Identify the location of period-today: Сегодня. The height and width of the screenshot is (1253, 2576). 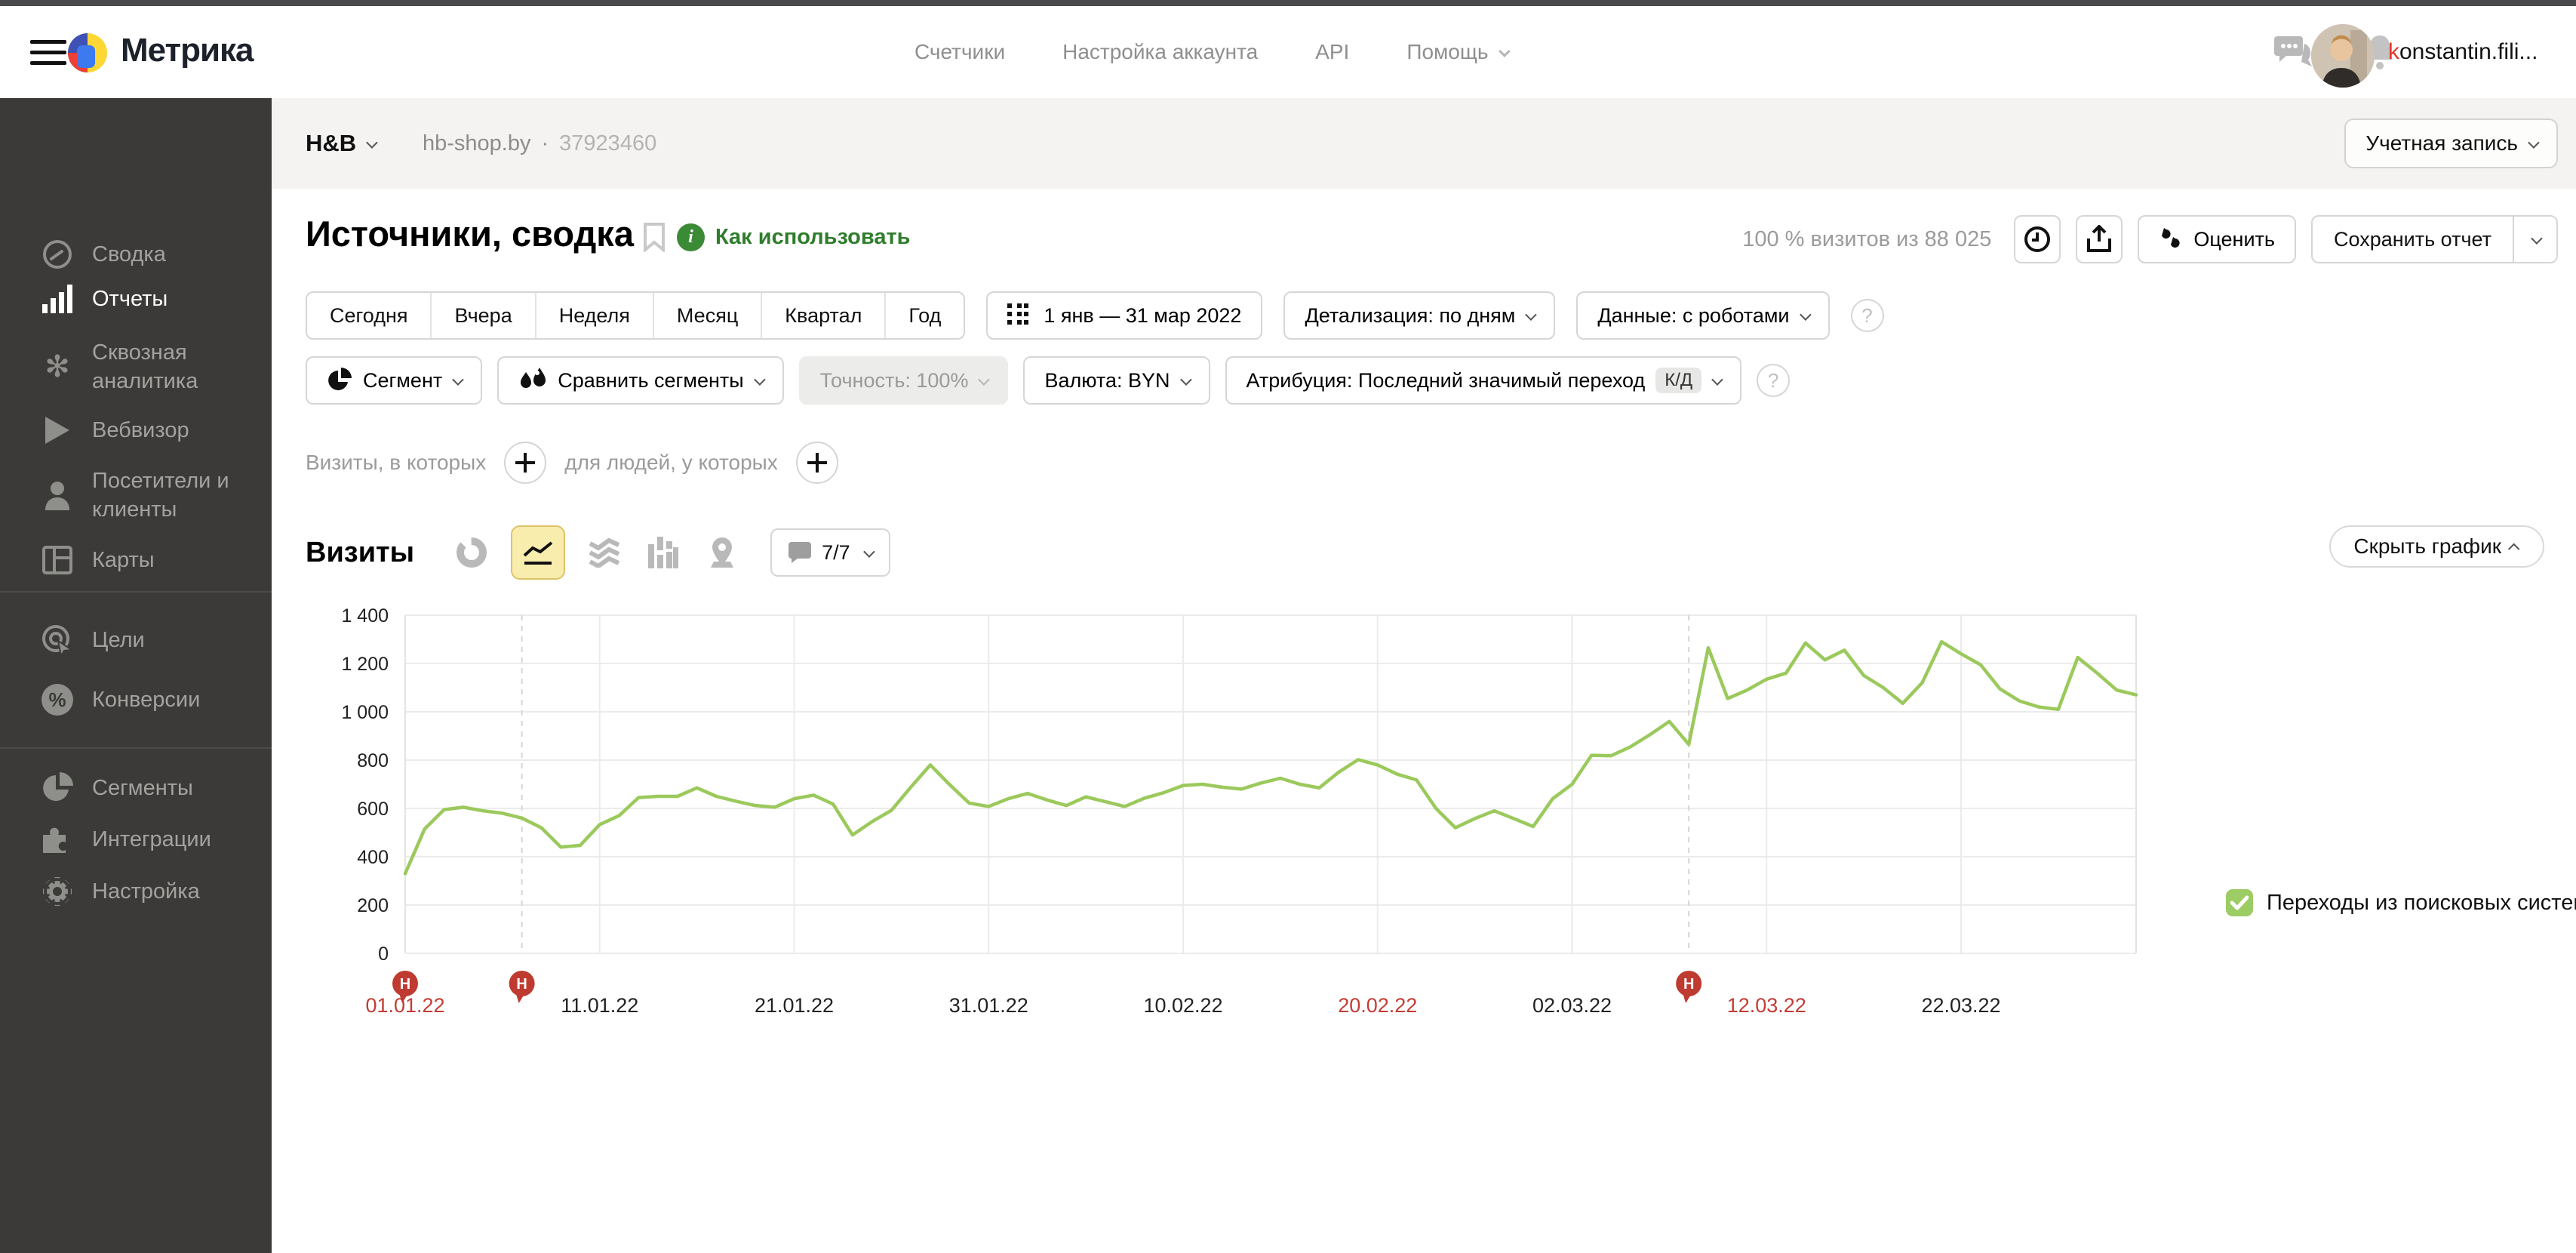
(369, 315).